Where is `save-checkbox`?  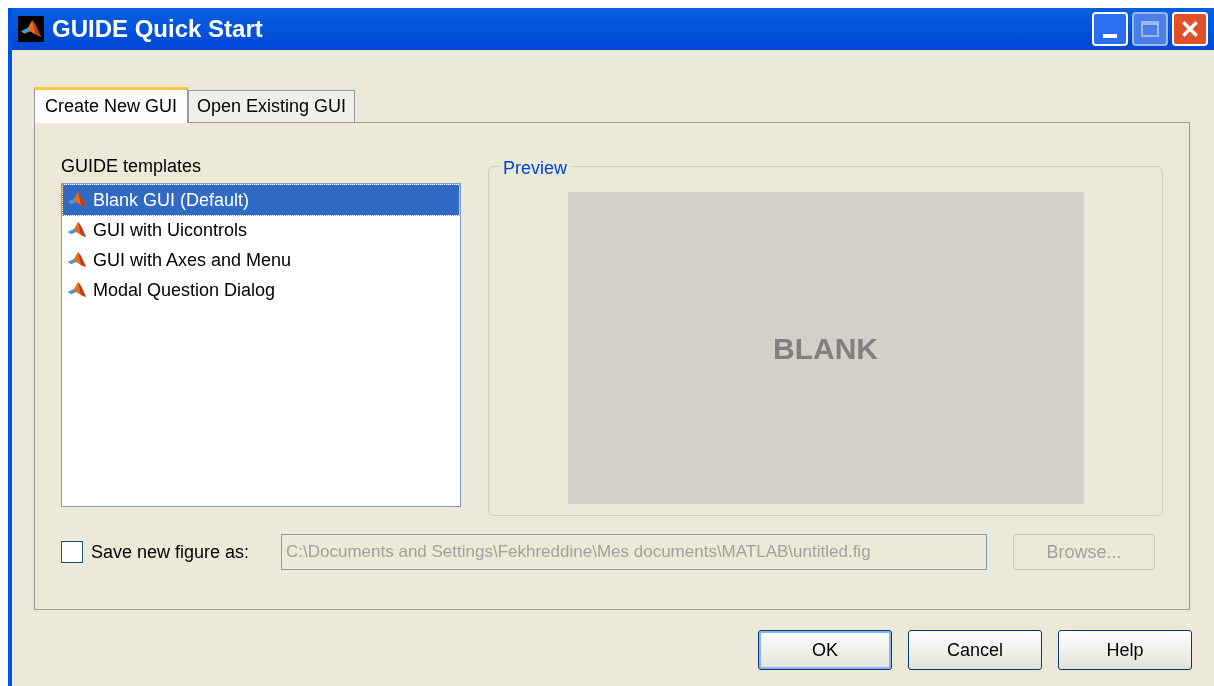
save-checkbox is located at coordinates (72, 552).